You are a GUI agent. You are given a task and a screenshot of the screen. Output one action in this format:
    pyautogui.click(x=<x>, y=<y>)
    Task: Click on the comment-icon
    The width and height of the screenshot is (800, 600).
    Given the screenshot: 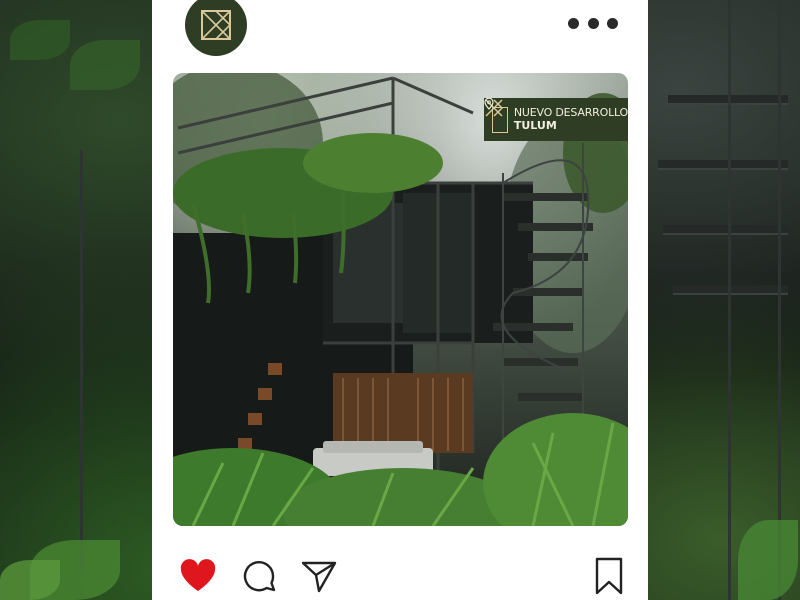 What is the action you would take?
    pyautogui.click(x=259, y=576)
    